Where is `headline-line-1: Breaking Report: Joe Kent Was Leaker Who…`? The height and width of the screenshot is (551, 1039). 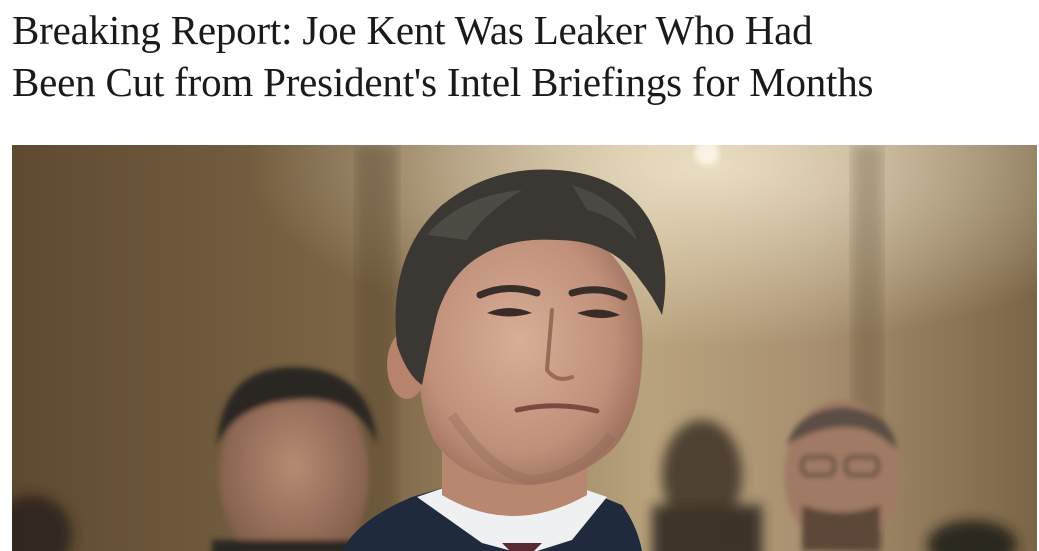
headline-line-1: Breaking Report: Joe Kent Was Leaker Who… is located at coordinates (412, 30).